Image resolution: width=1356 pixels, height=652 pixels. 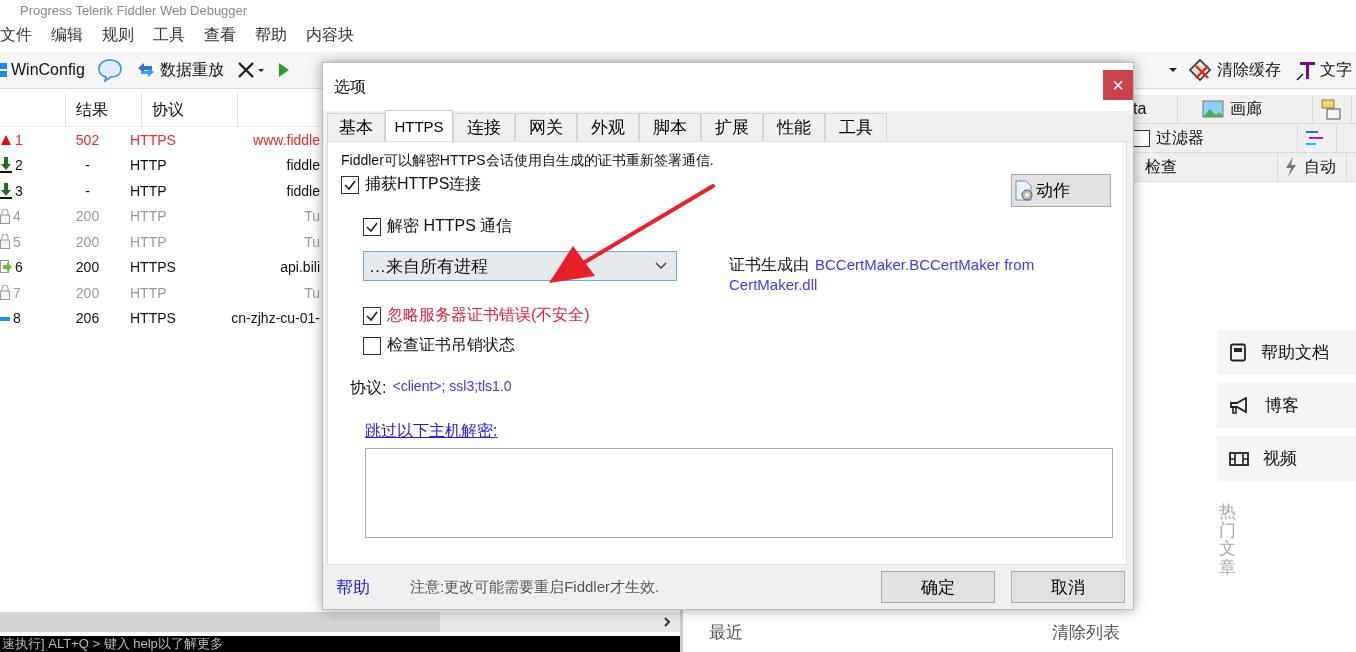 I want to click on description: Fiddler可以解密HTTPS会话使用自生成的证书重新签署通信., so click(x=528, y=161).